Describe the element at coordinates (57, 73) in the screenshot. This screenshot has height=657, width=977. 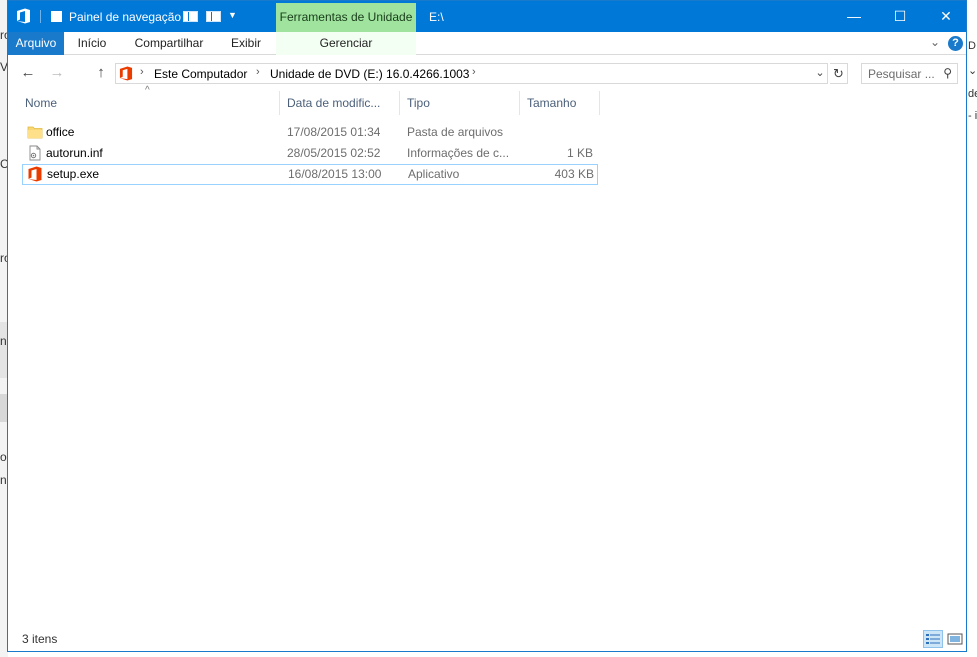
I see `forward-button: →` at that location.